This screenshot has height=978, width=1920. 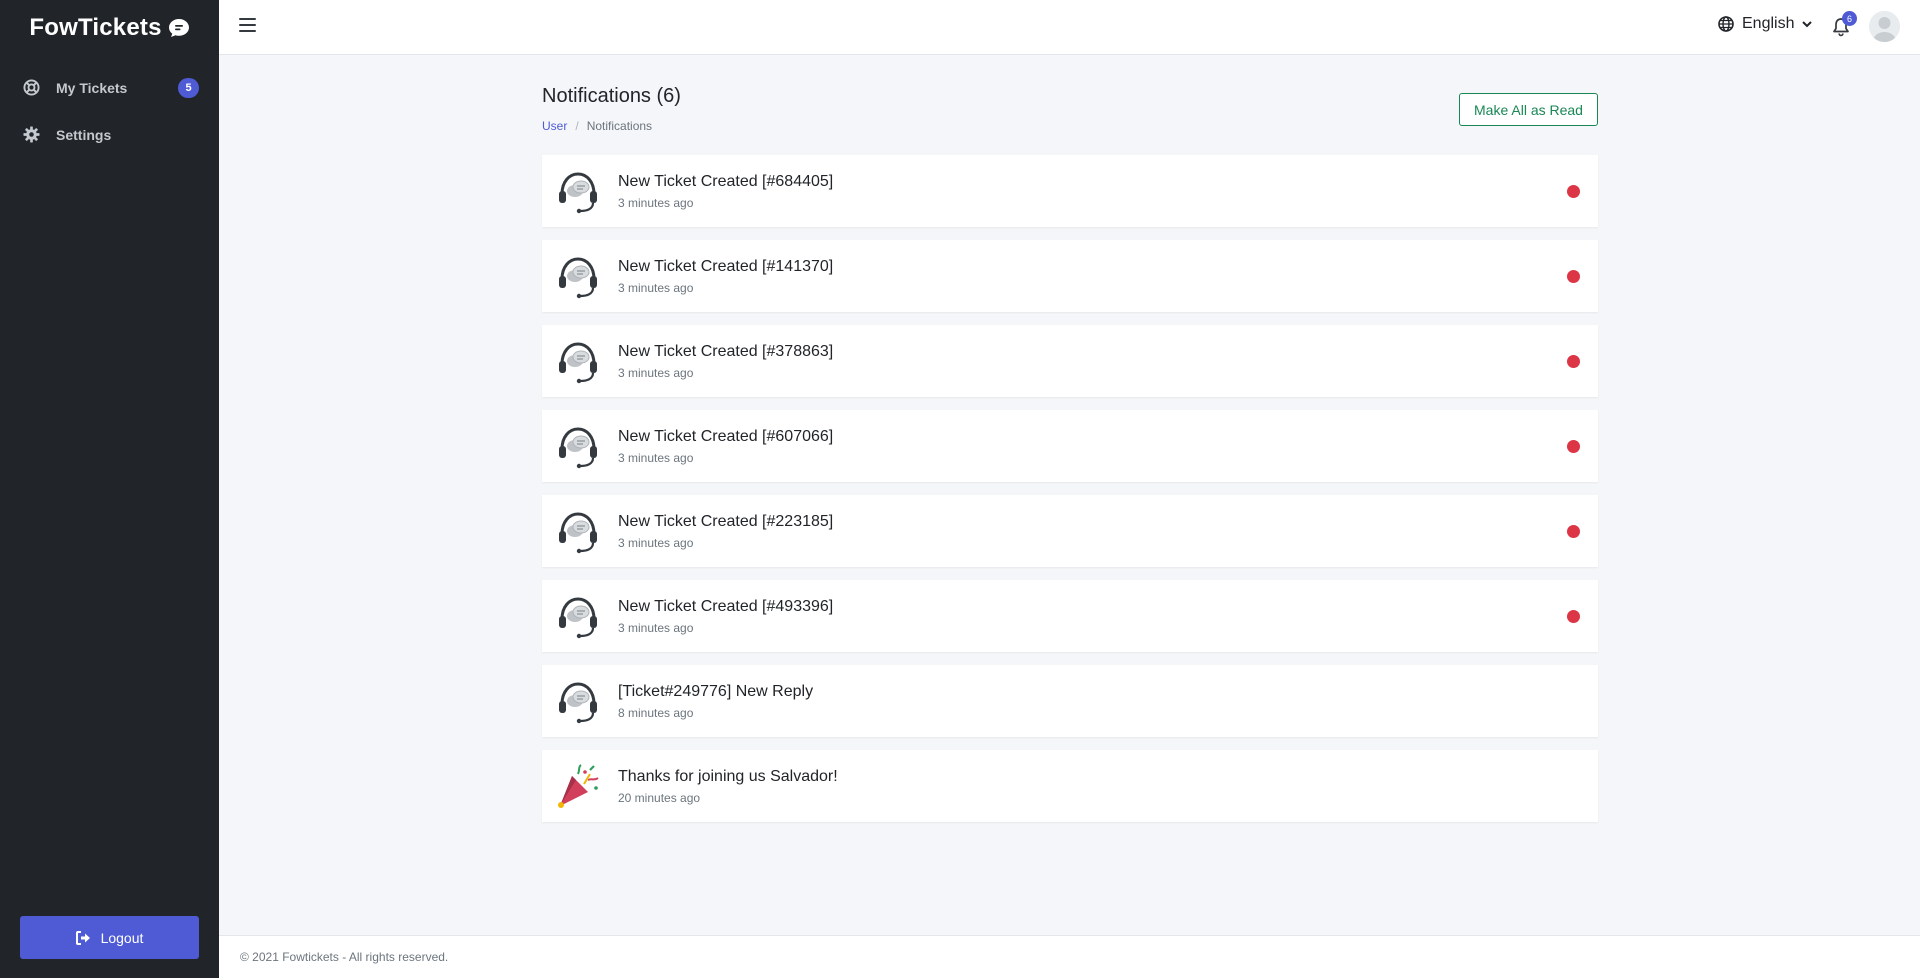 I want to click on sidebar-item-label: My Tickets, so click(x=92, y=87).